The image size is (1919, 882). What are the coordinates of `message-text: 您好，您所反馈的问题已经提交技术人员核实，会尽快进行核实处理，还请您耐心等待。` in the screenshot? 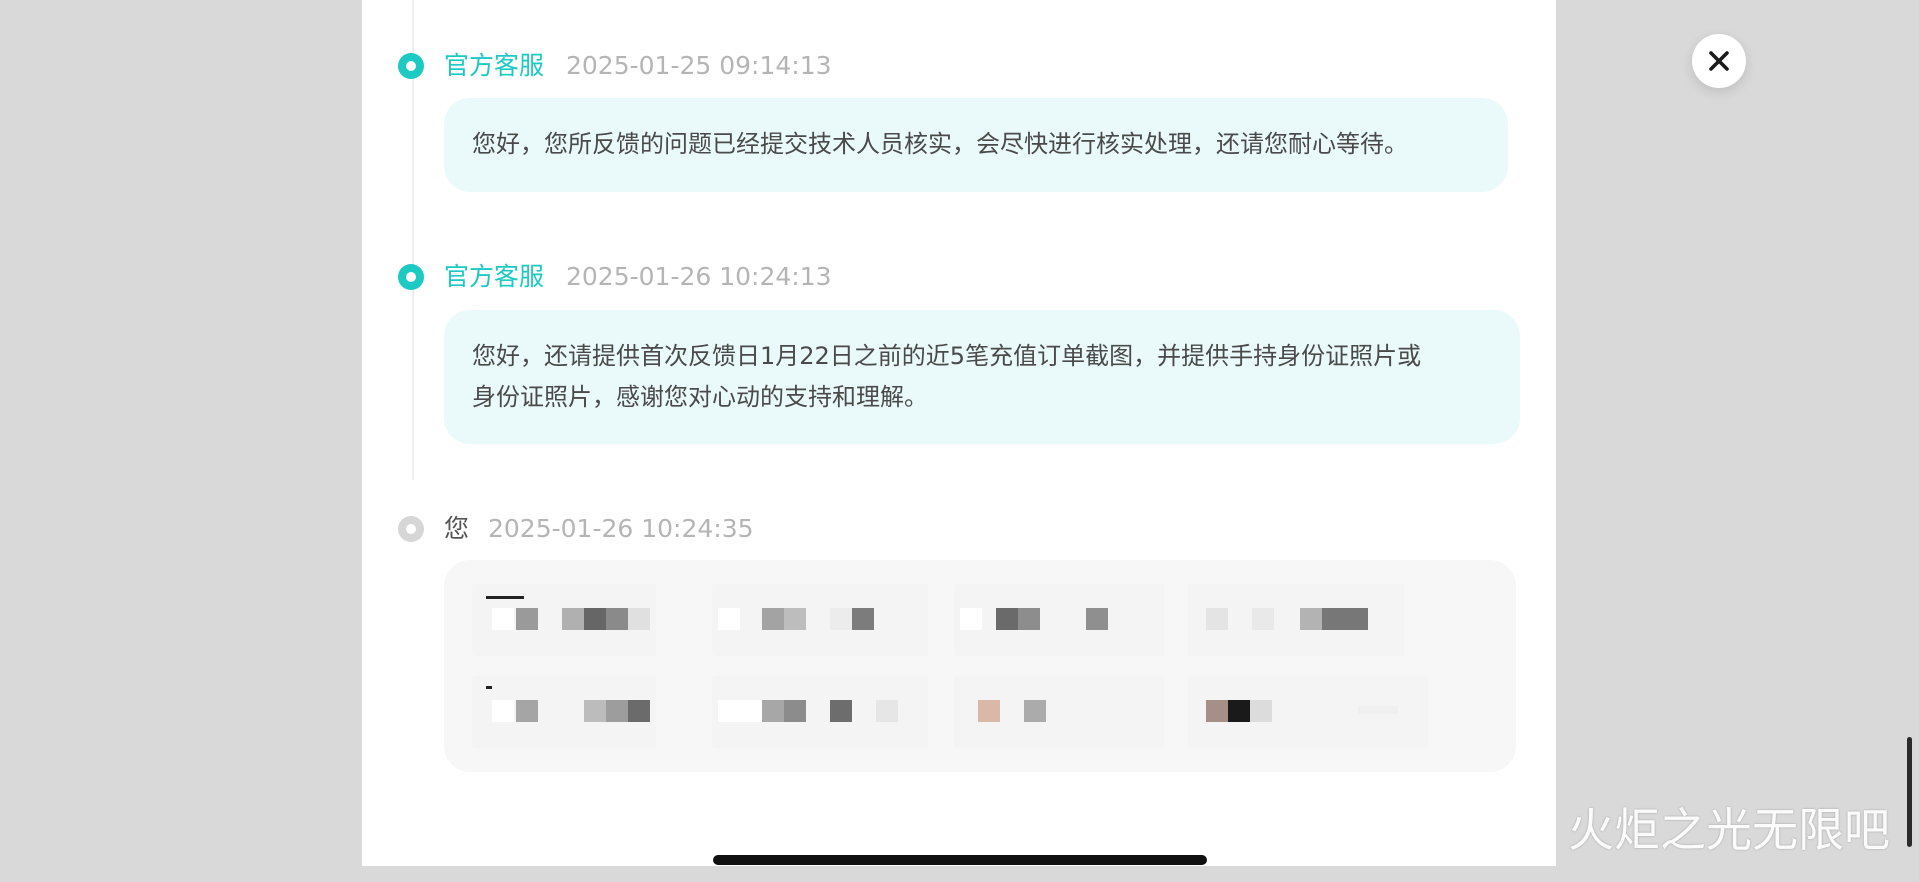 It's located at (940, 144).